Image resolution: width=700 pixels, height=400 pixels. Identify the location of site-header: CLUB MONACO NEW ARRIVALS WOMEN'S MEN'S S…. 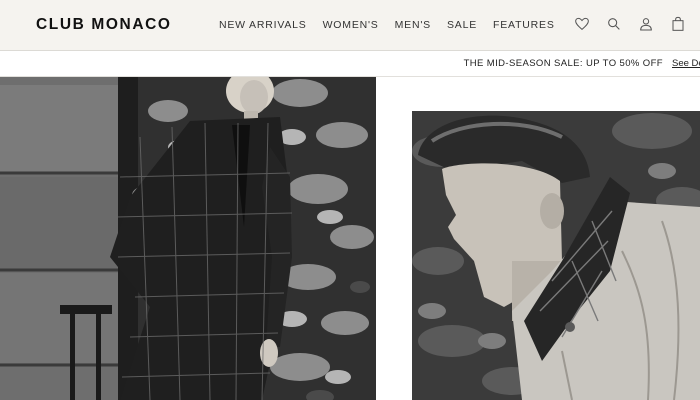
(350, 25).